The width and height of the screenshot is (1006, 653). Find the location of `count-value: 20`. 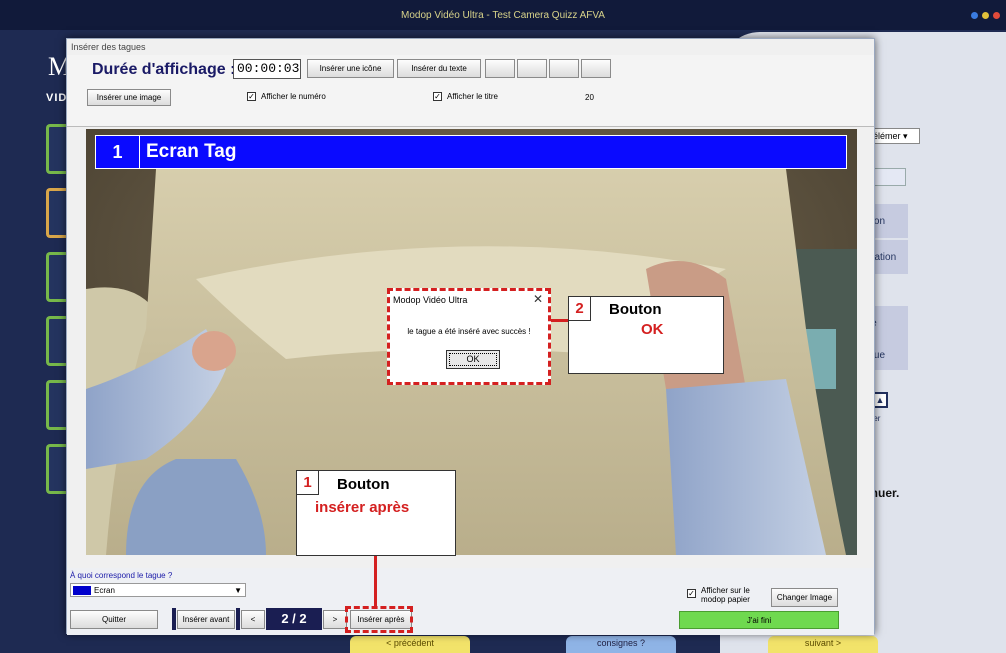

count-value: 20 is located at coordinates (589, 97).